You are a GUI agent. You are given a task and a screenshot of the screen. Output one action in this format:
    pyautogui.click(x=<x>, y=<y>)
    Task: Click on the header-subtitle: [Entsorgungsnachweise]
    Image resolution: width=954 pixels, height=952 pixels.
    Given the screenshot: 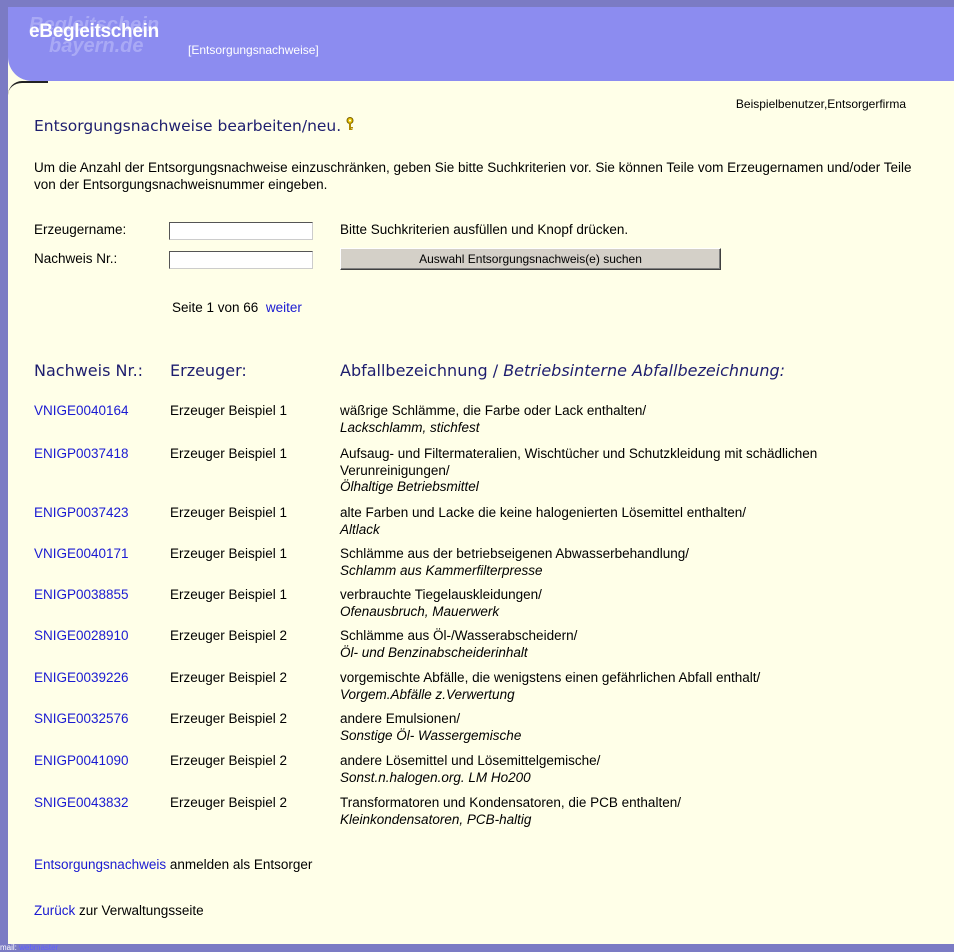 What is the action you would take?
    pyautogui.click(x=253, y=50)
    